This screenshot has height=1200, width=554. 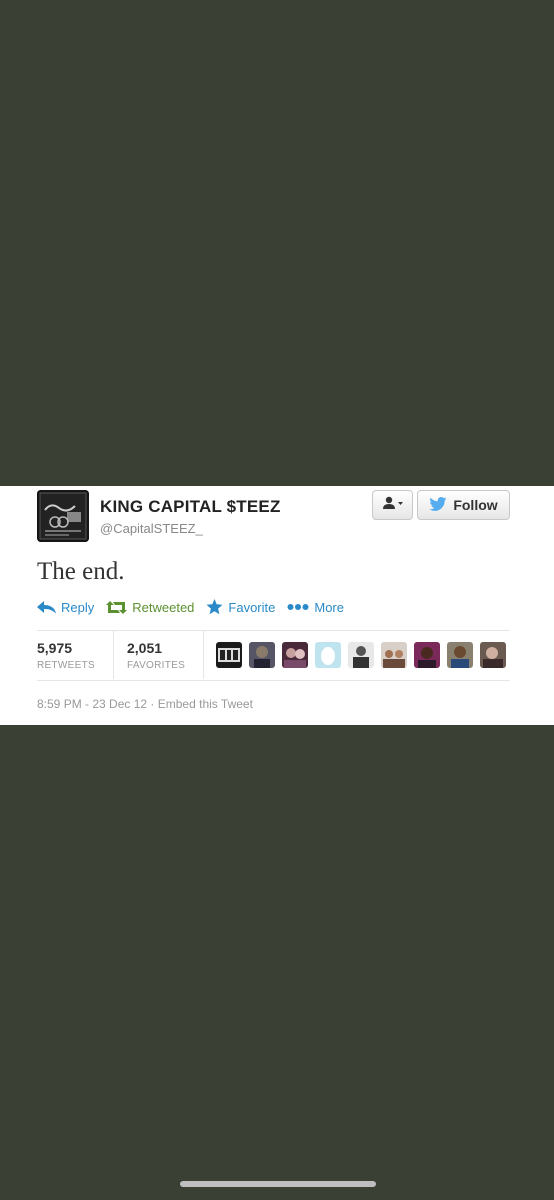 What do you see at coordinates (92, 704) in the screenshot?
I see `timestamp: 8:59 PM - 23 Dec 12` at bounding box center [92, 704].